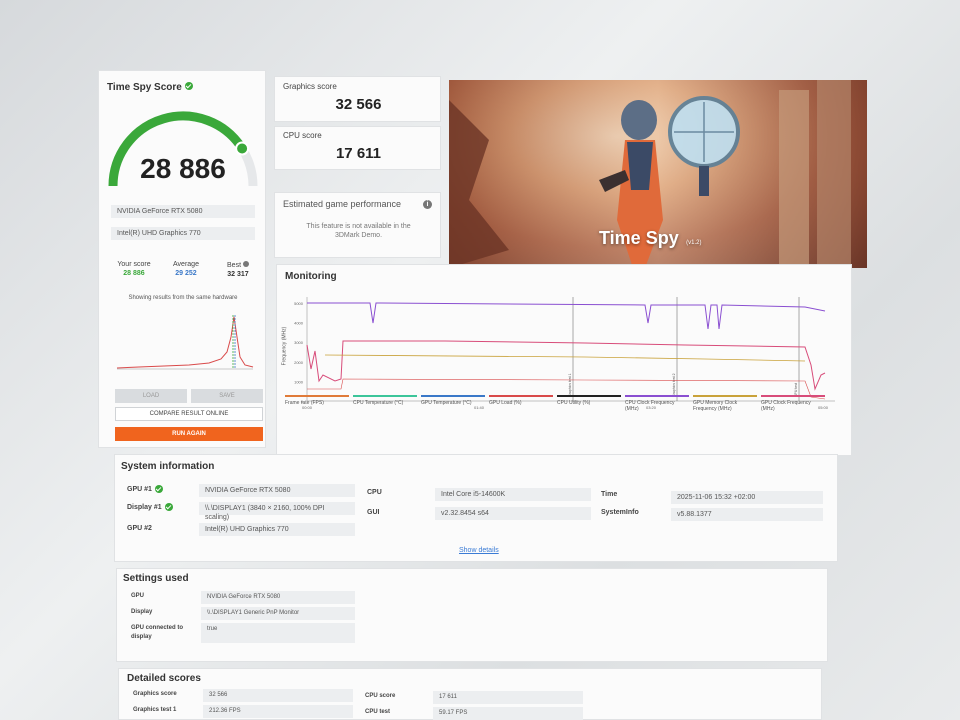 The image size is (960, 720). What do you see at coordinates (168, 466) in the screenshot?
I see `system-info-title: System information` at bounding box center [168, 466].